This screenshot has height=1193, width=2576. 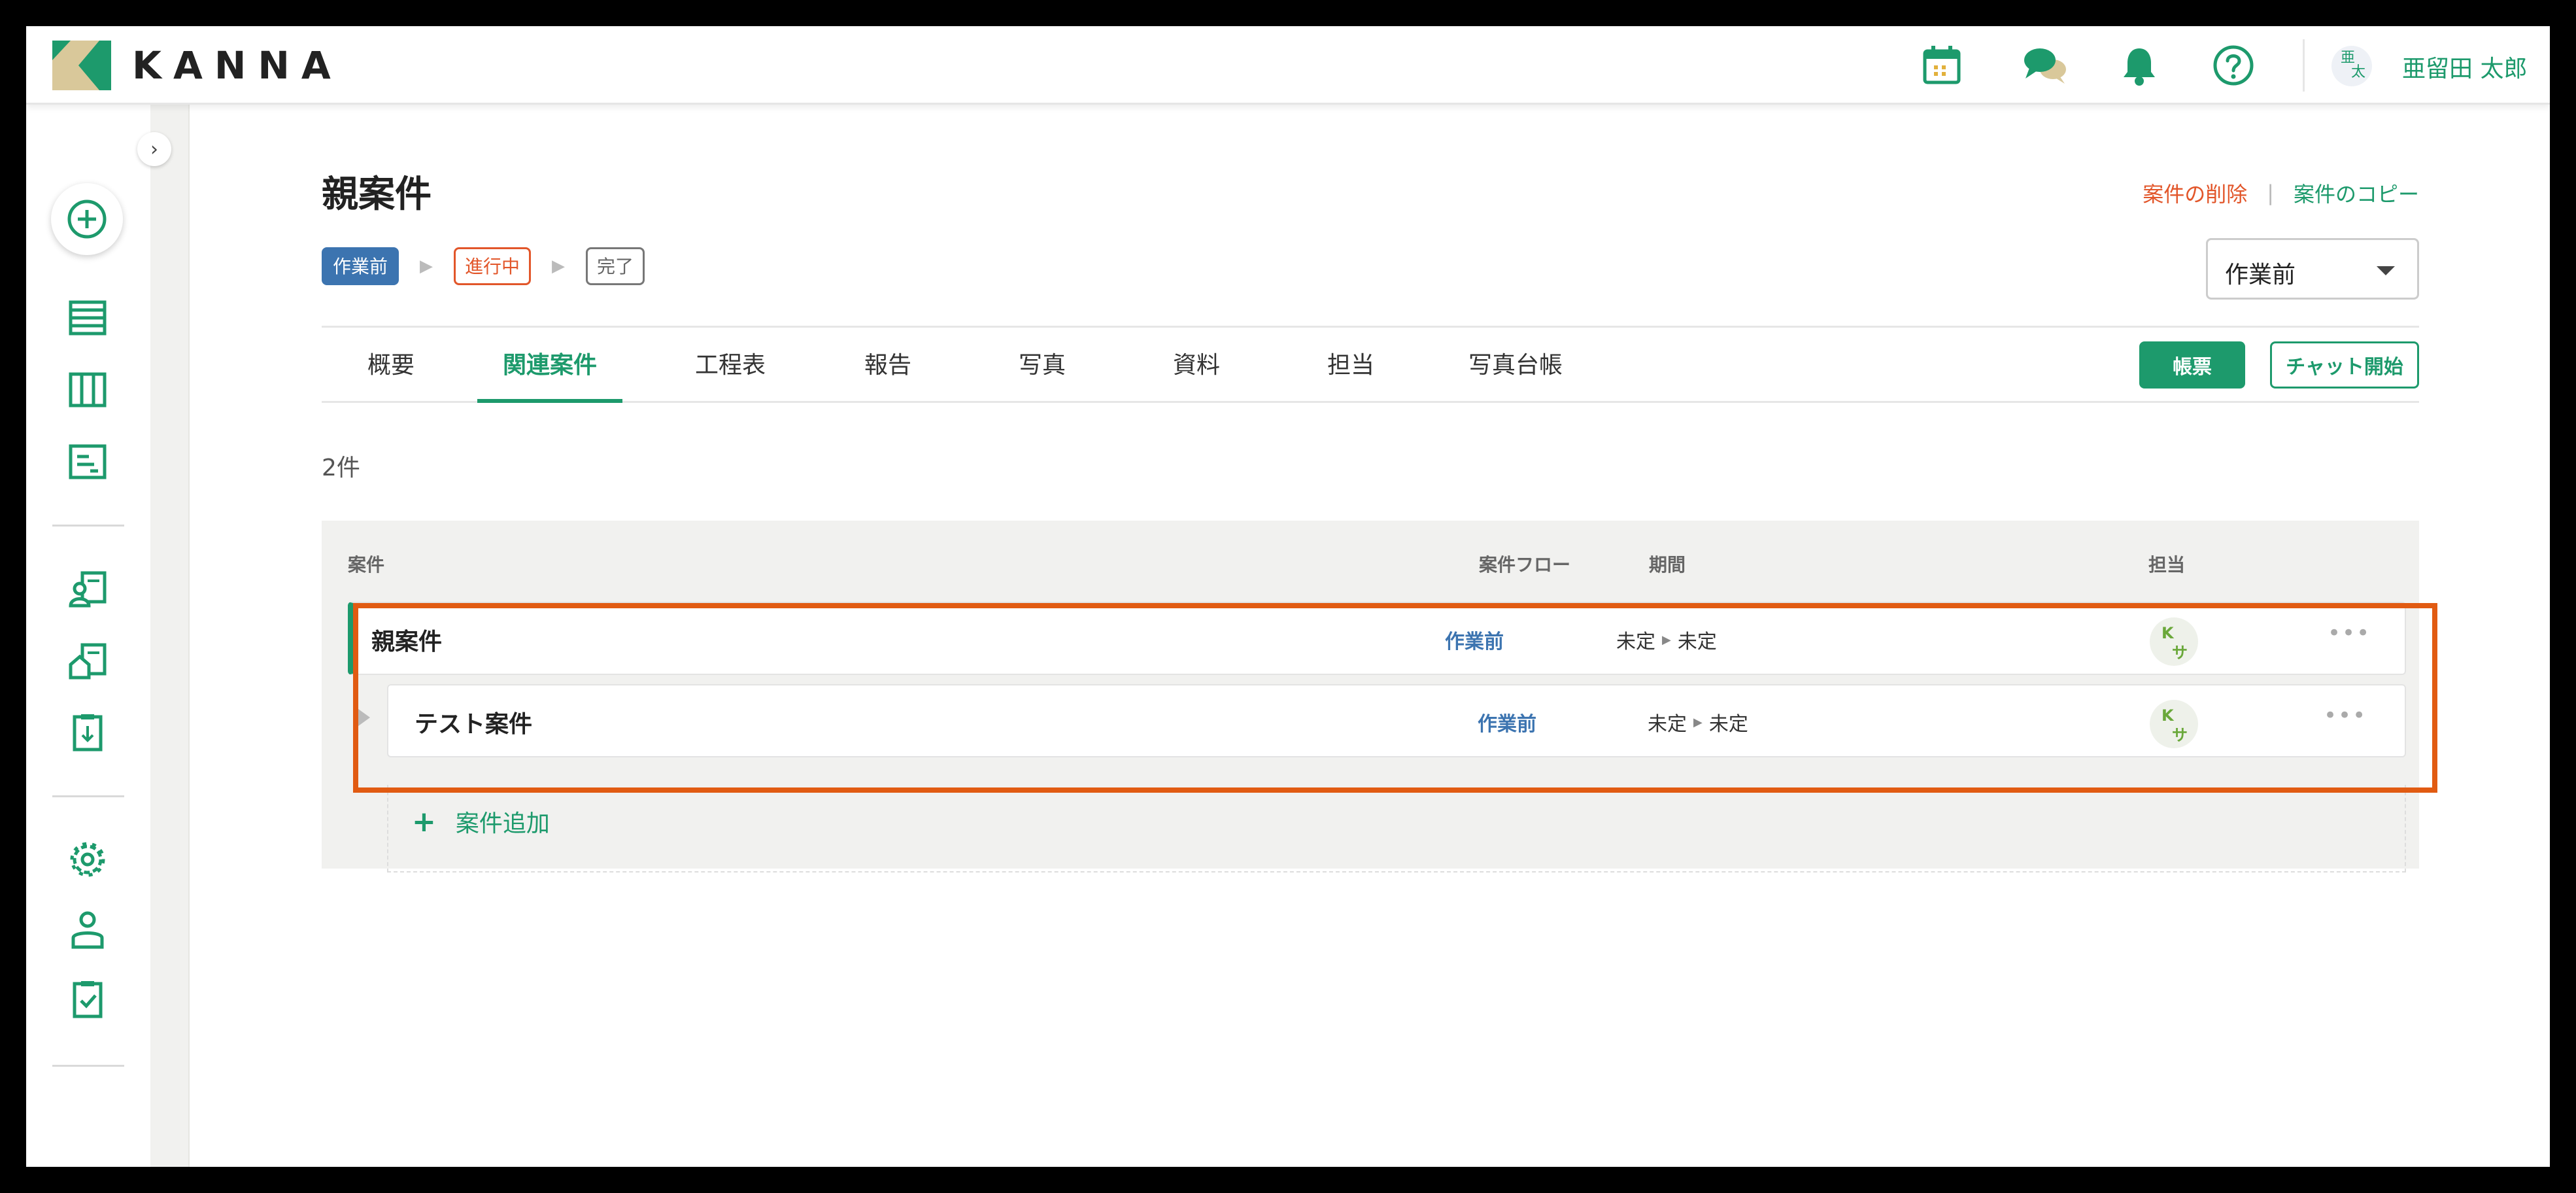 What do you see at coordinates (1396, 829) in the screenshot?
I see `add-case-row` at bounding box center [1396, 829].